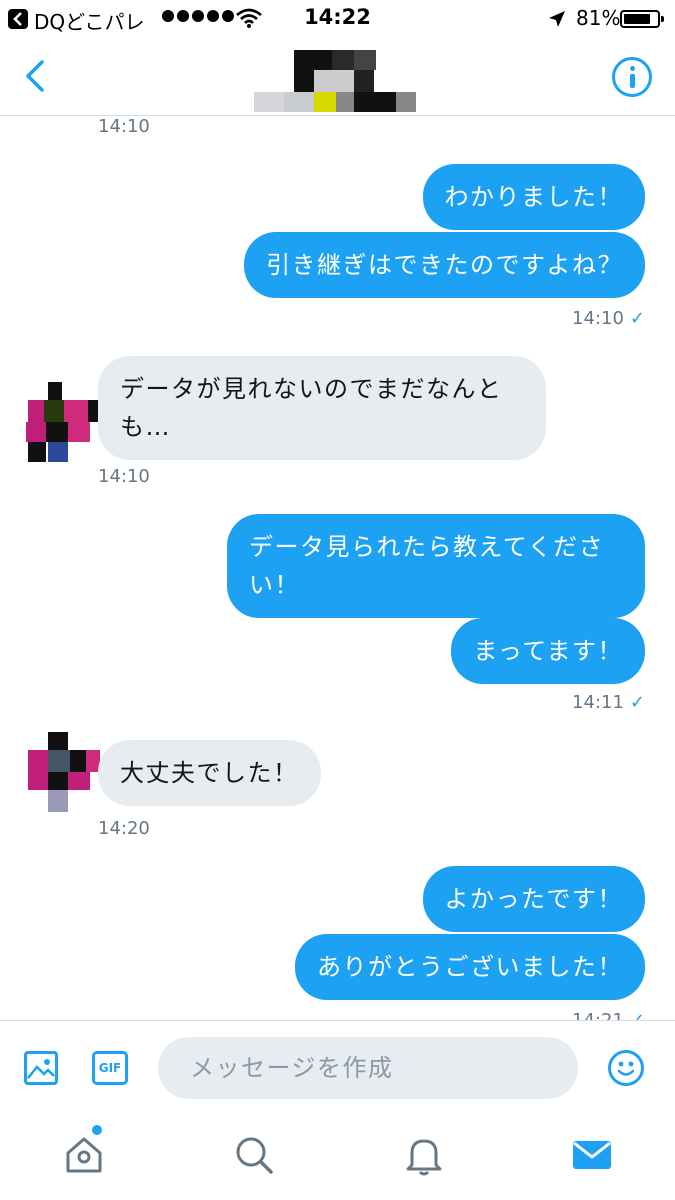 The image size is (675, 1200). What do you see at coordinates (97, 1130) in the screenshot?
I see `notification-dot` at bounding box center [97, 1130].